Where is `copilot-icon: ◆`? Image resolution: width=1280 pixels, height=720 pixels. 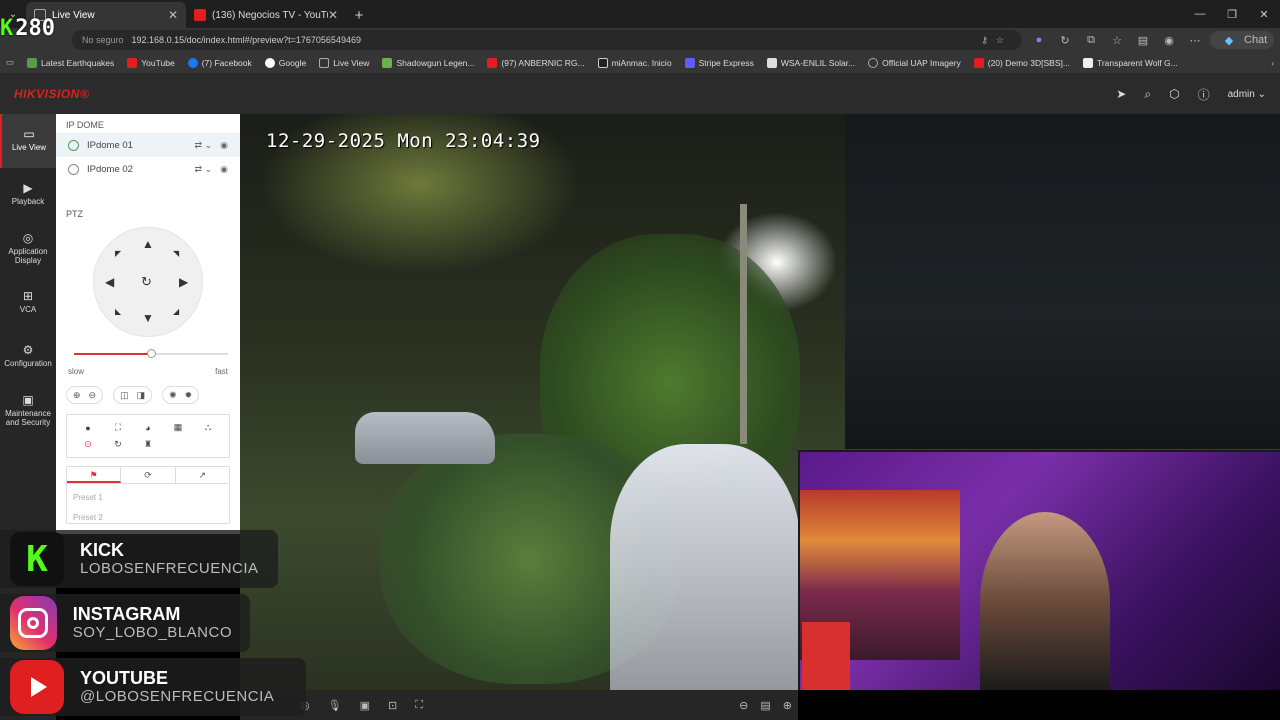
copilot-icon: ◆ is located at coordinates (1229, 40).